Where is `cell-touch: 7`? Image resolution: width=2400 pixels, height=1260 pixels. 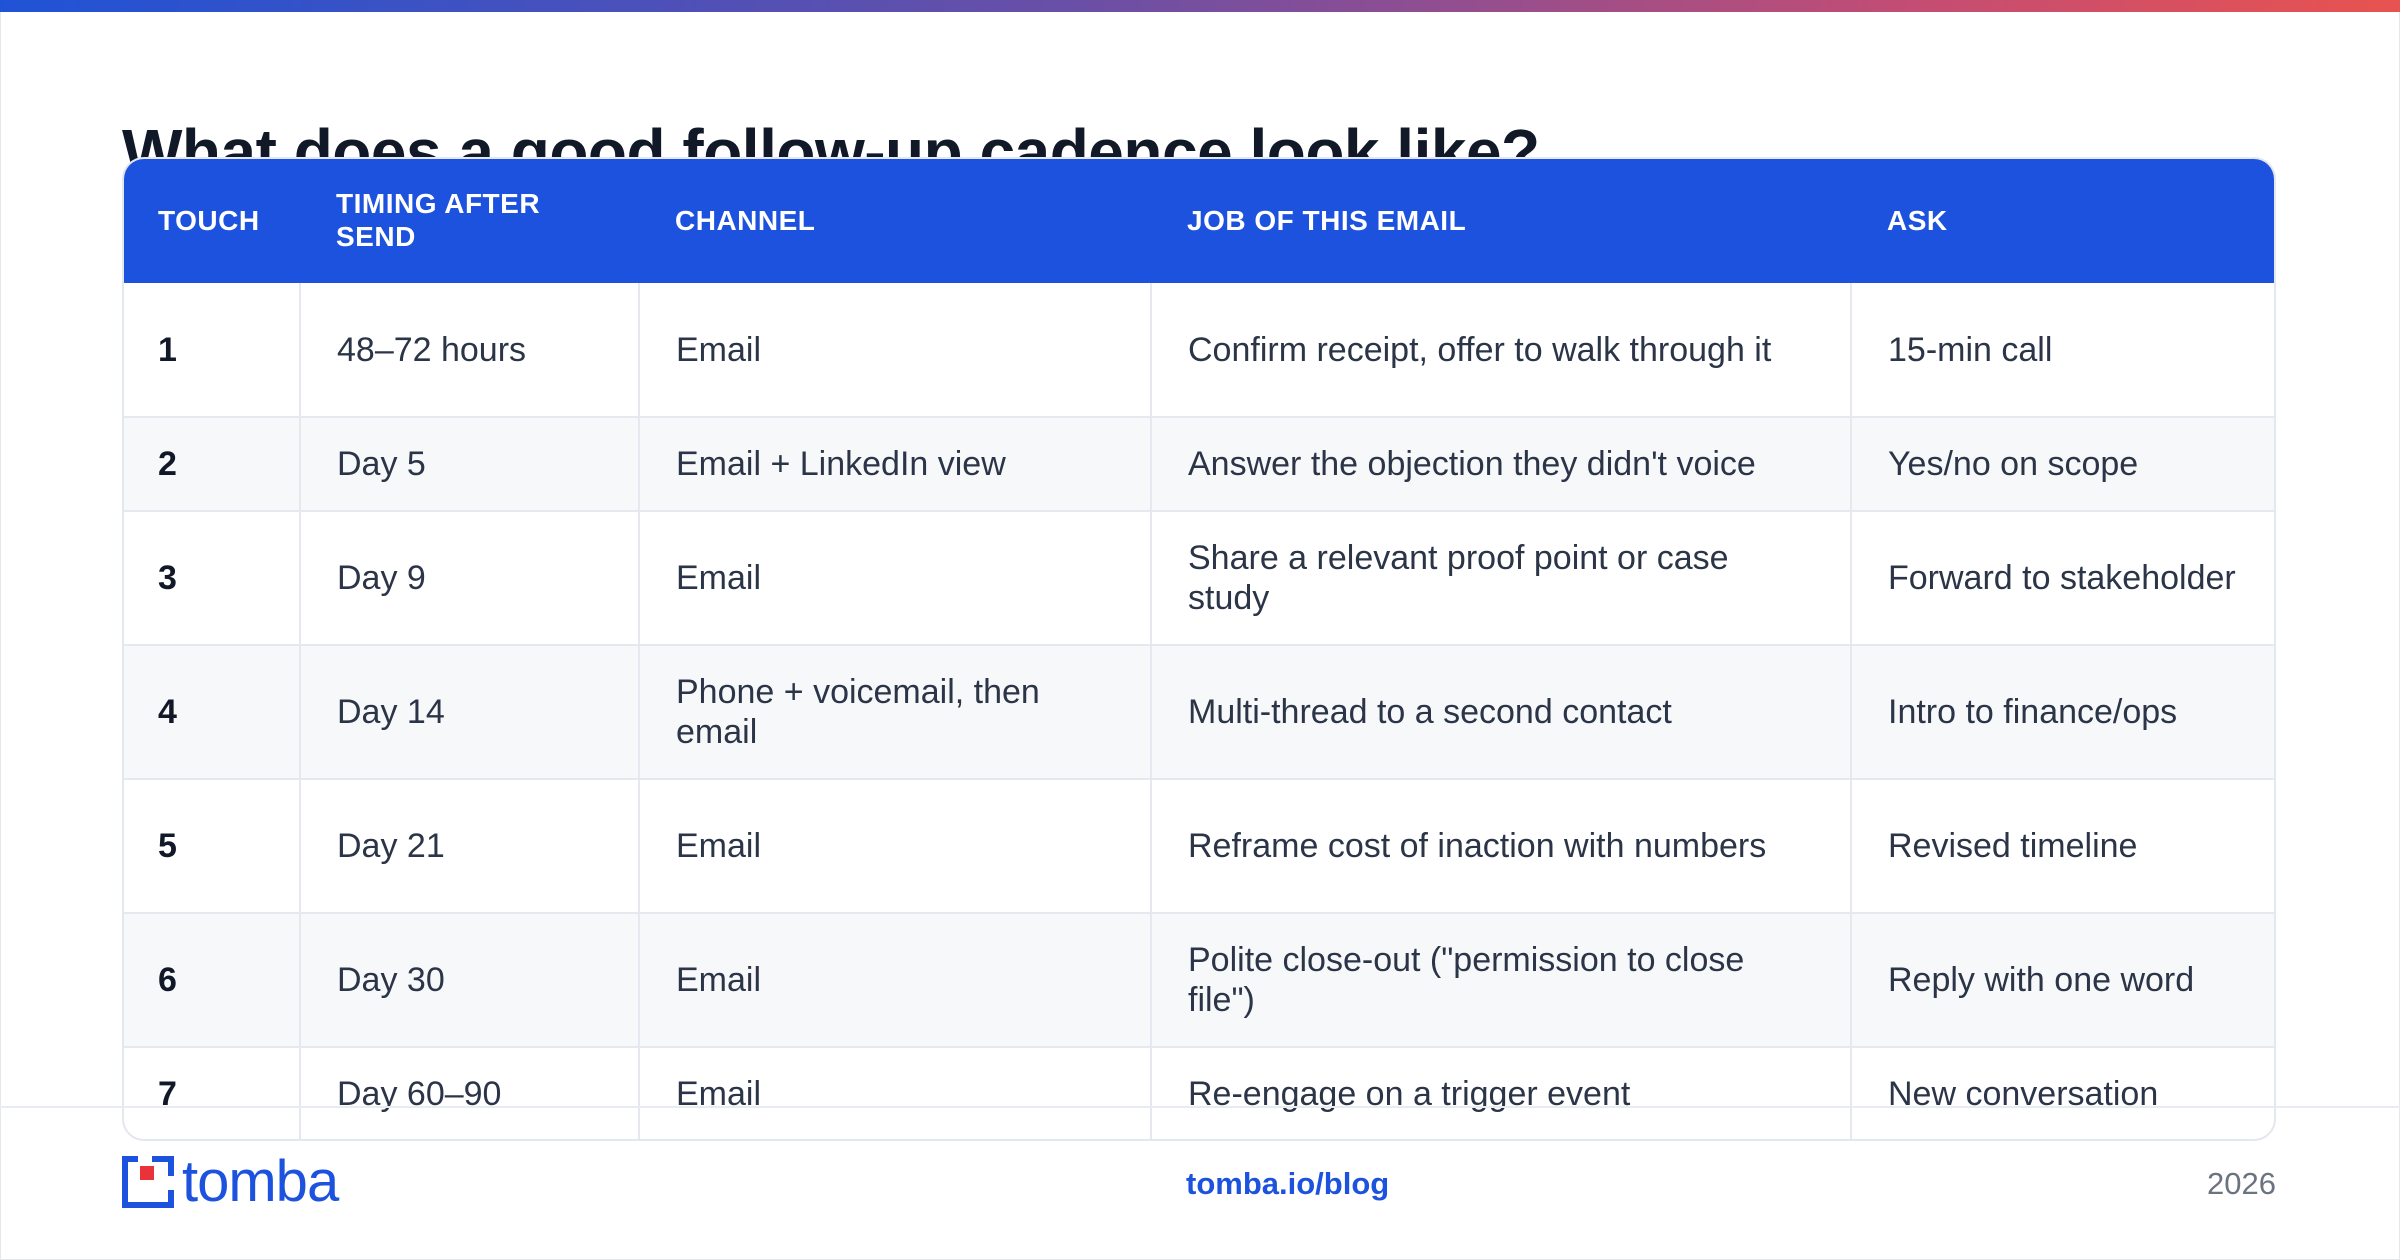
cell-touch: 7 is located at coordinates (212, 1093).